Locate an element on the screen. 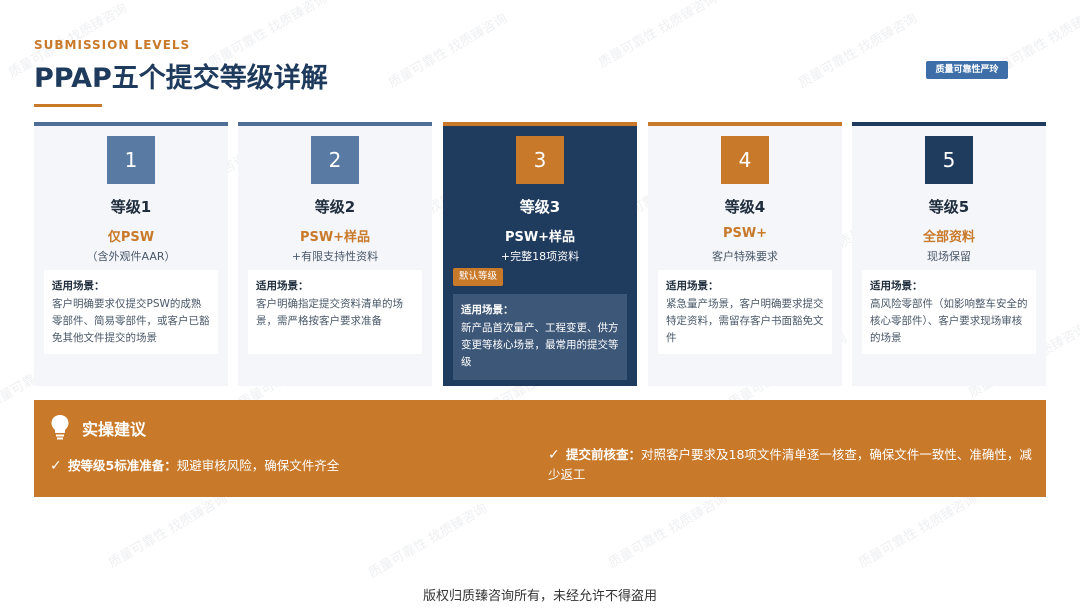 The height and width of the screenshot is (608, 1080). tip-heading: 提交前核查： is located at coordinates (604, 454).